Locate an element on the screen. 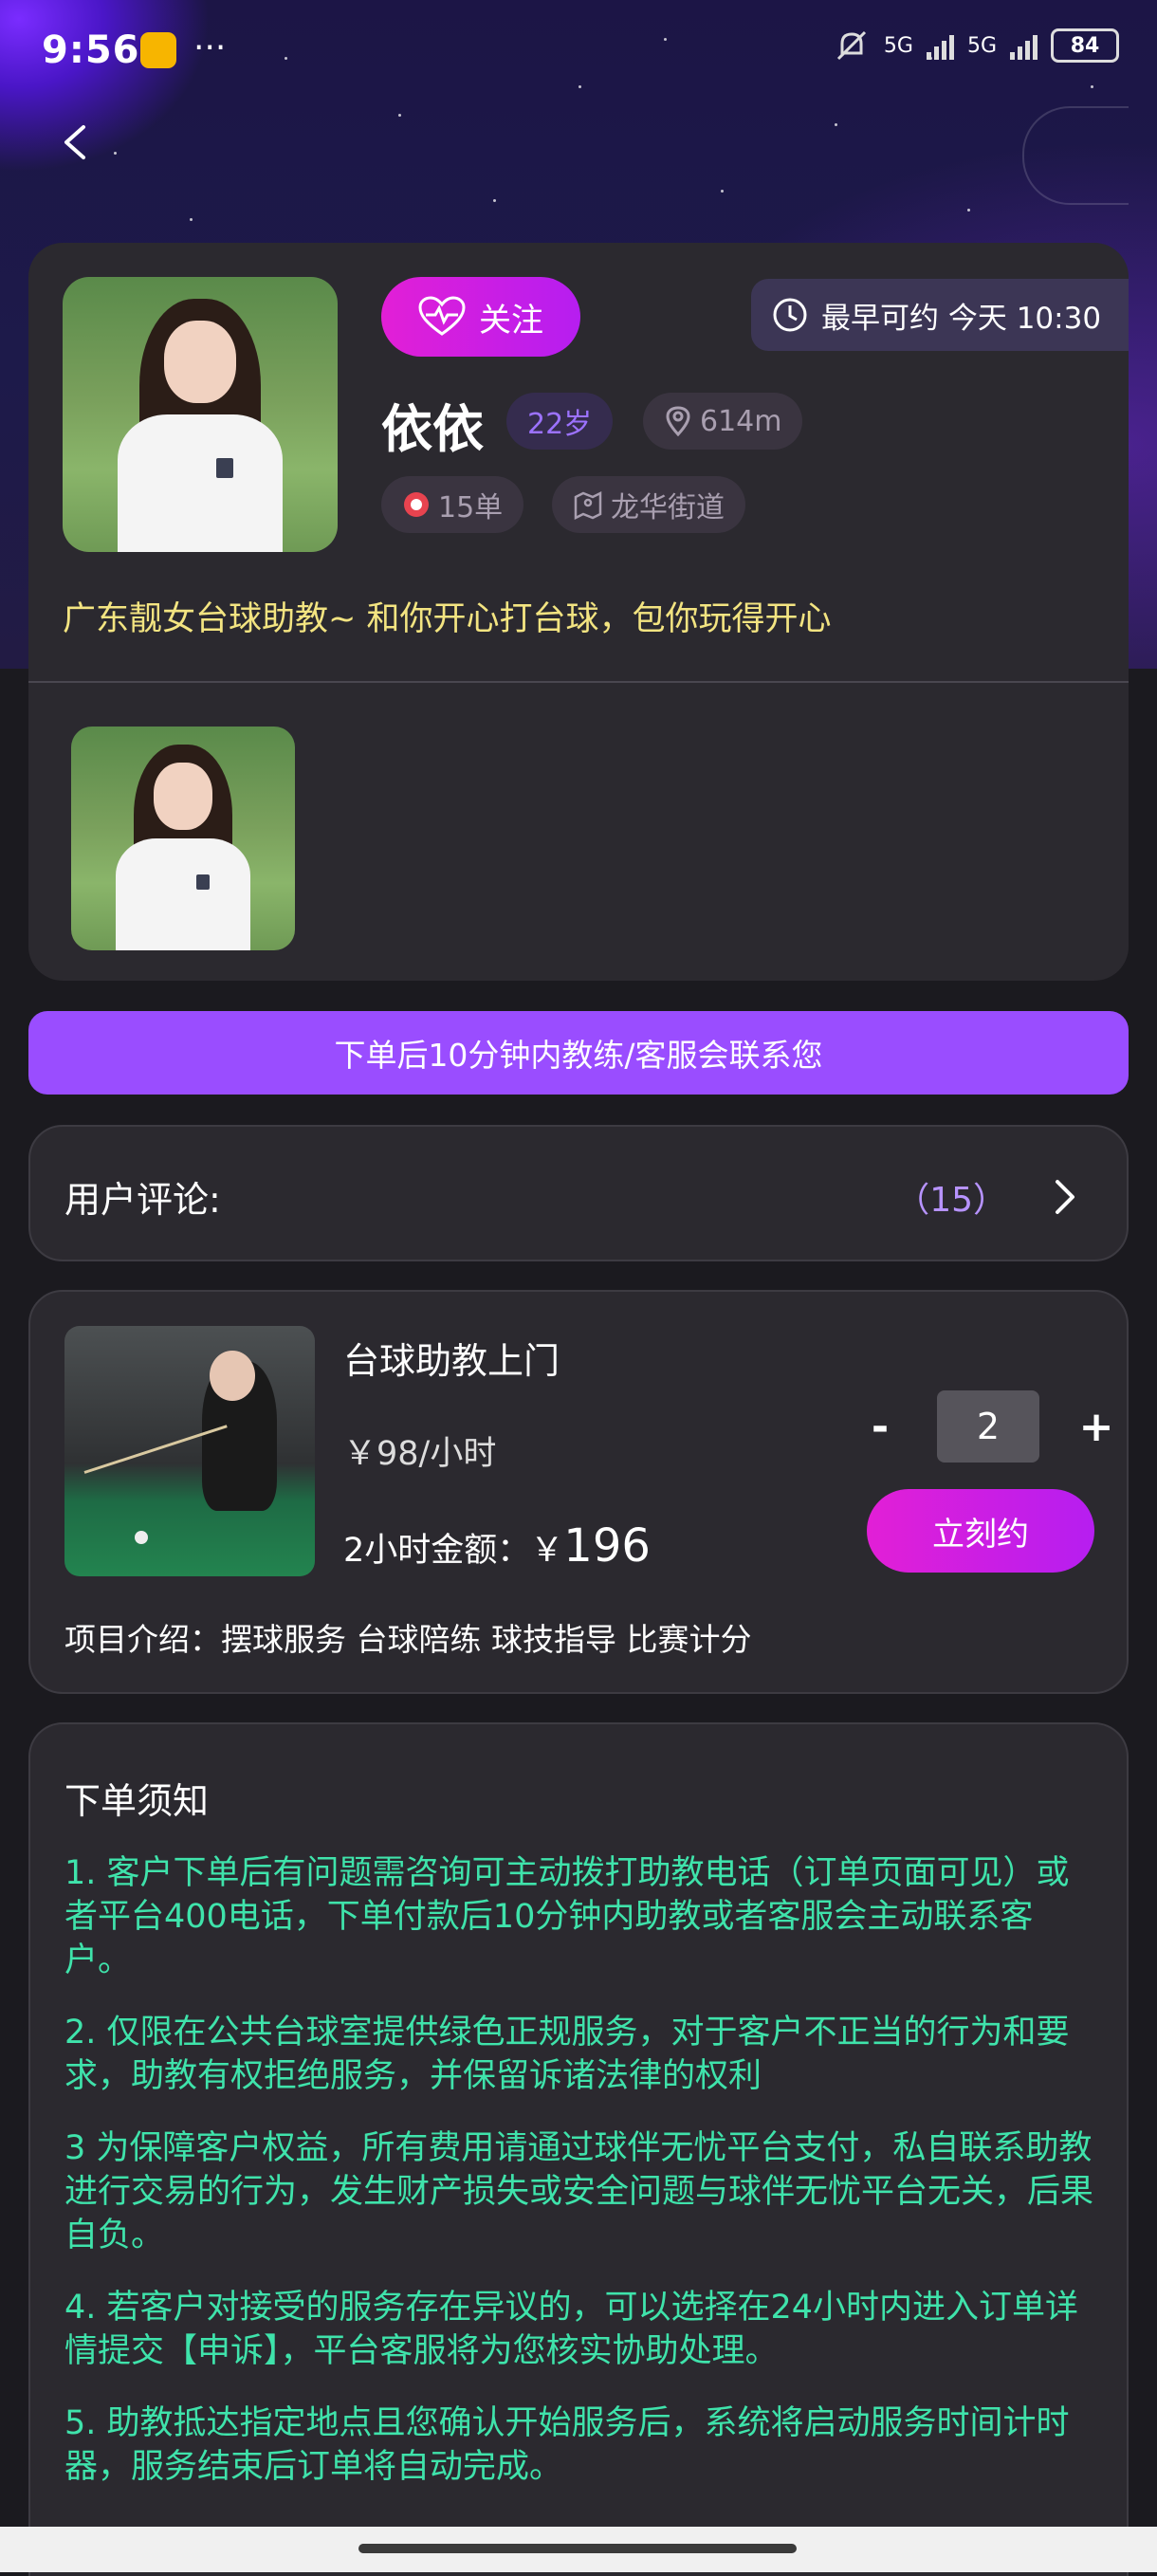  gesture-bar is located at coordinates (578, 2549).